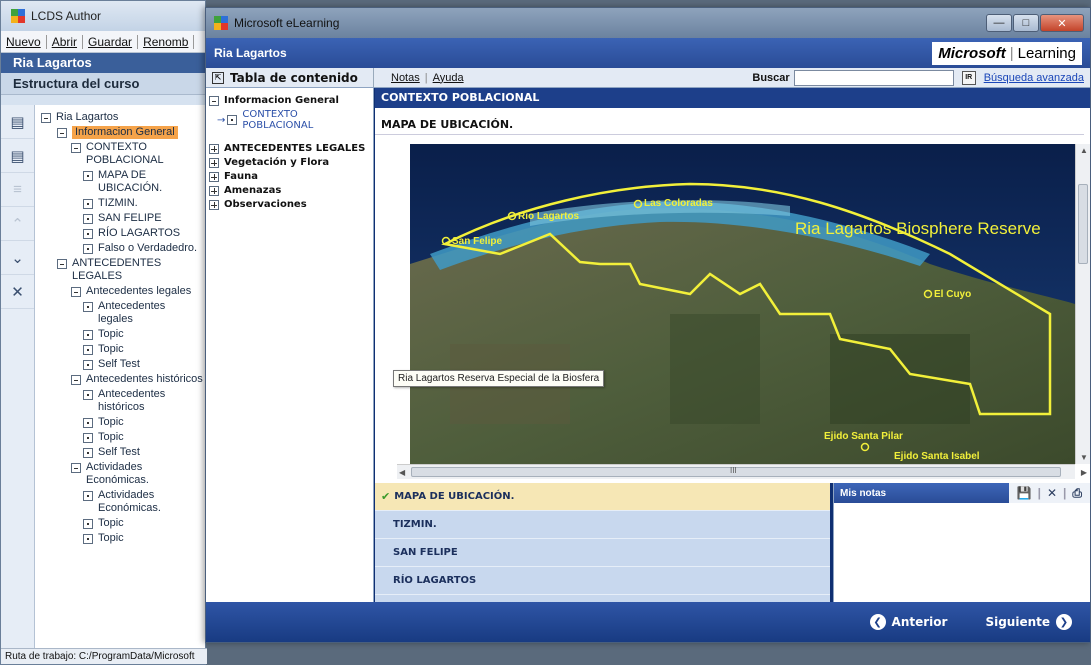 The height and width of the screenshot is (665, 1091). I want to click on page-list-item: RÍO LAGARTOS, so click(602, 581).